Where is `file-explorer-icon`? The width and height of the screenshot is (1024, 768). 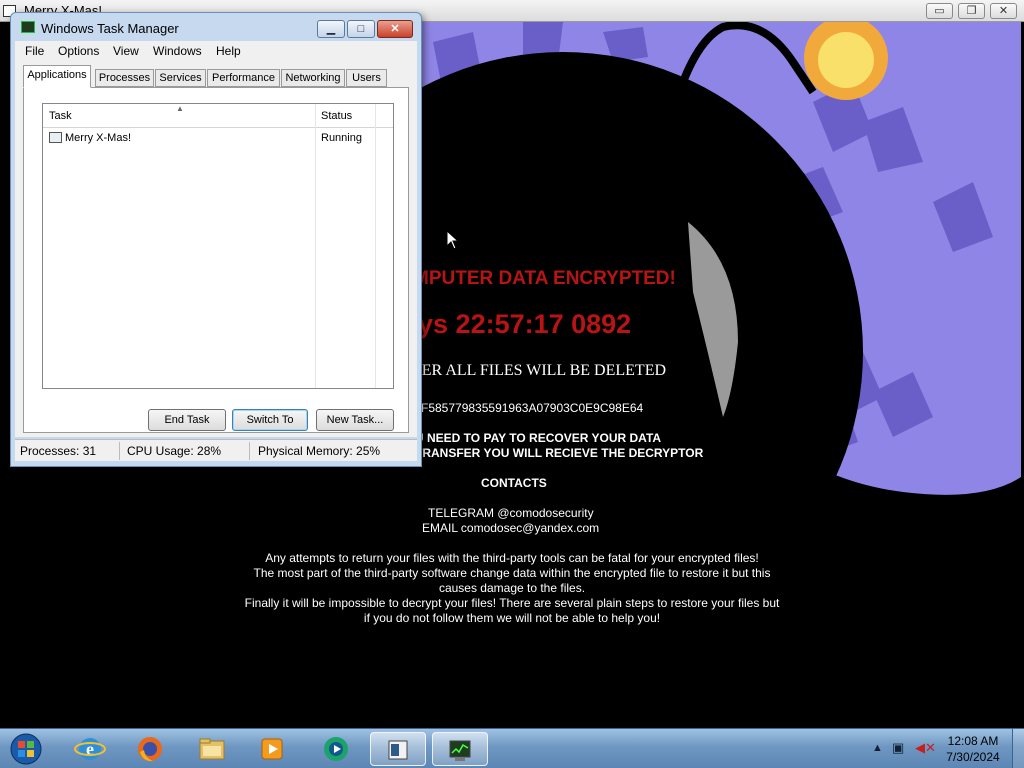 file-explorer-icon is located at coordinates (212, 749).